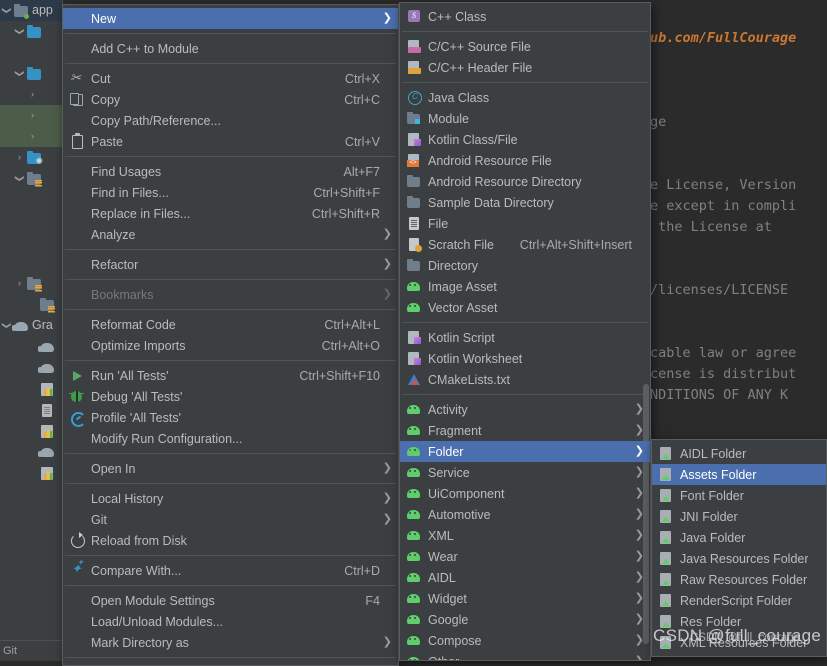 The image size is (827, 666). I want to click on menu-item-activity: Activity ❯, so click(525, 409).